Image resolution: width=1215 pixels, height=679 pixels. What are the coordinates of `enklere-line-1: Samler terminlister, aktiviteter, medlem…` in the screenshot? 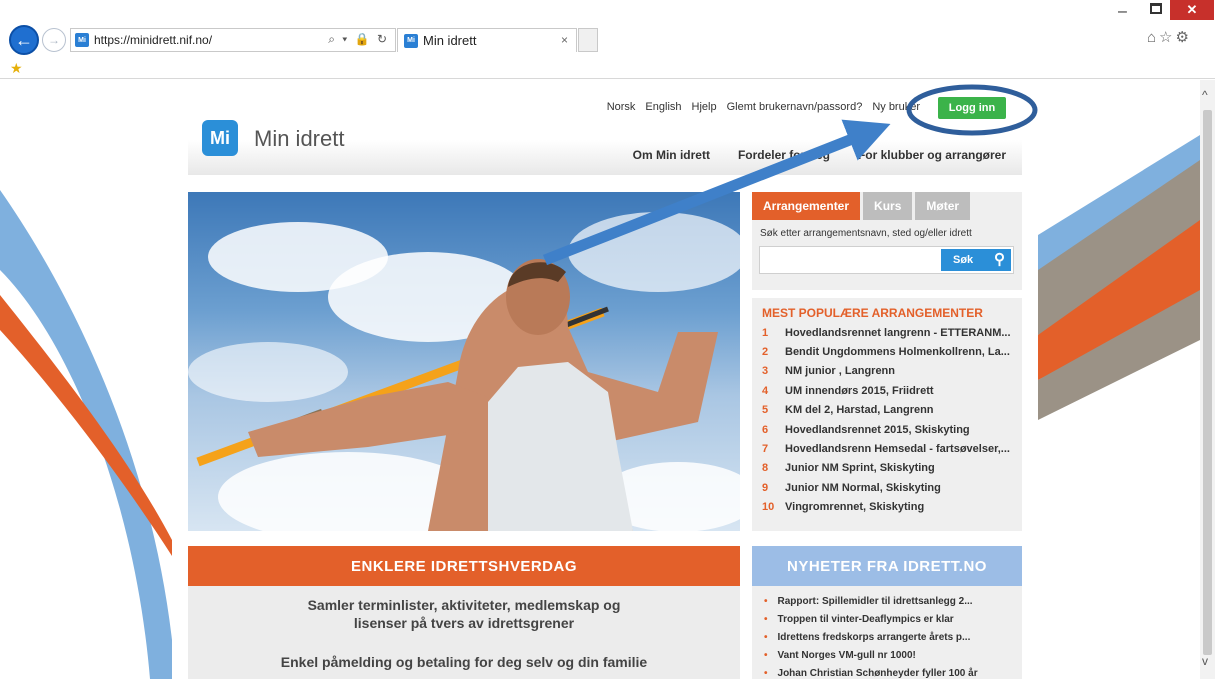 It's located at (464, 605).